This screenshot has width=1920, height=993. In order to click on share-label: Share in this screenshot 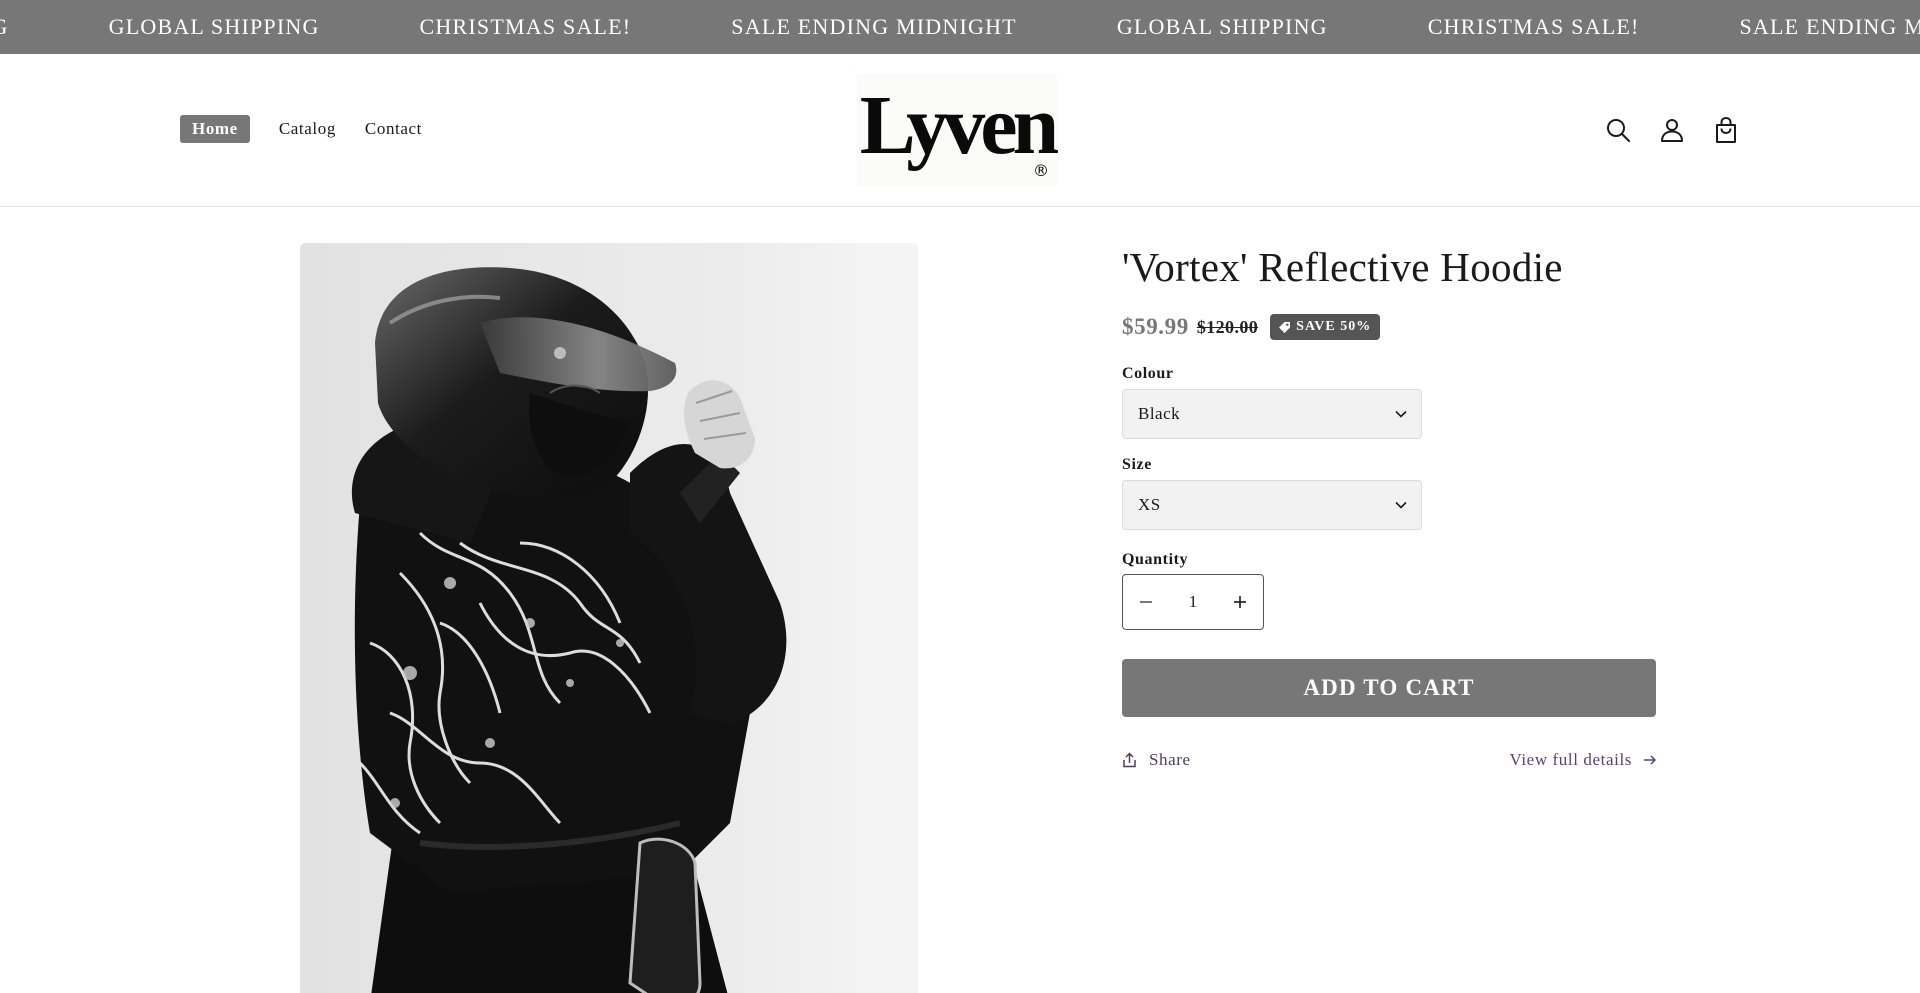, I will do `click(1170, 759)`.